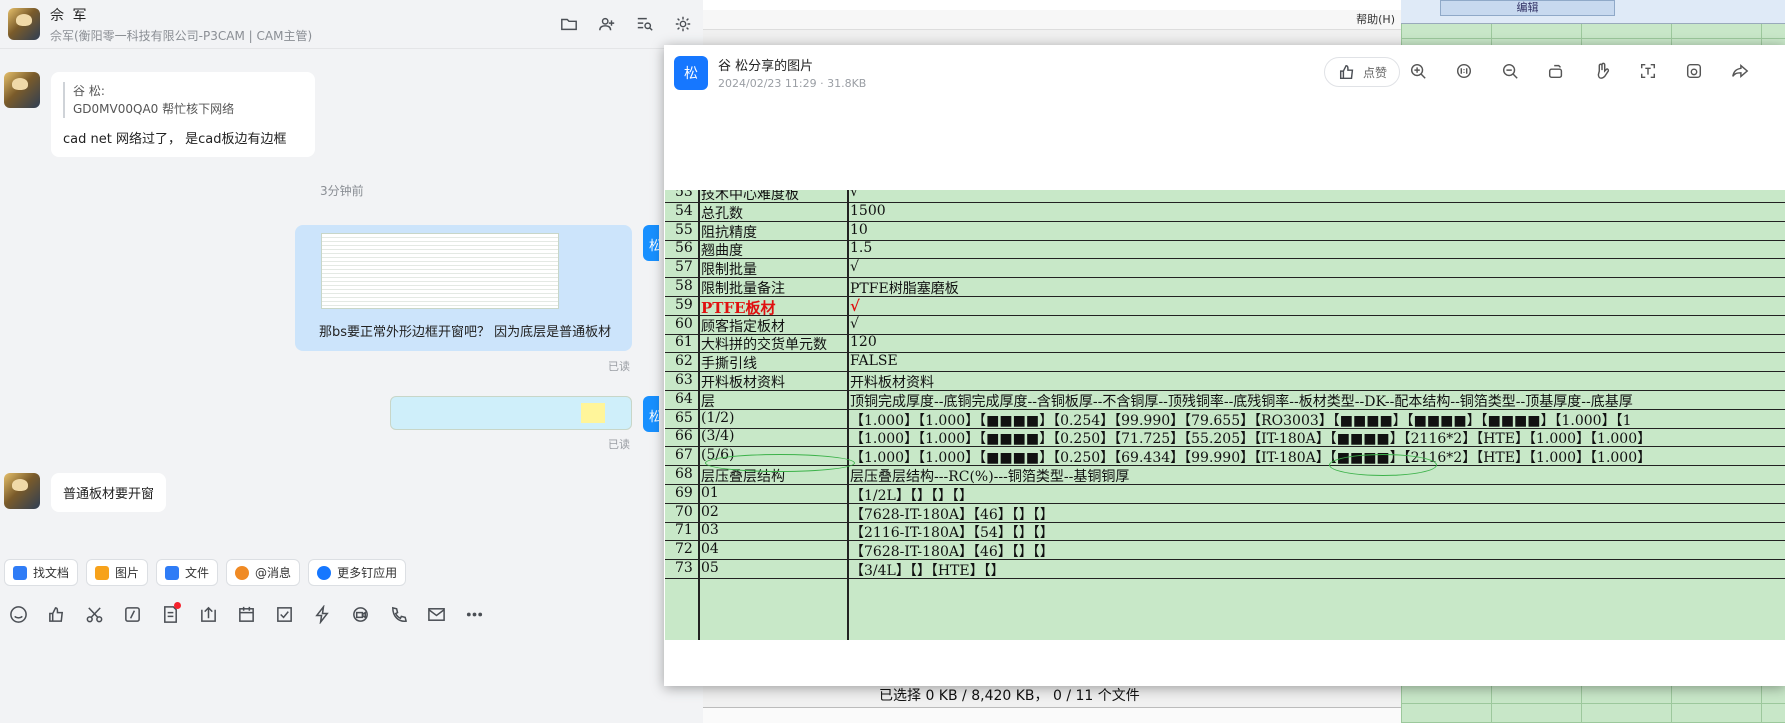 Image resolution: width=1785 pixels, height=723 pixels. Describe the element at coordinates (874, 361) in the screenshot. I see `row-value: FALSE` at that location.